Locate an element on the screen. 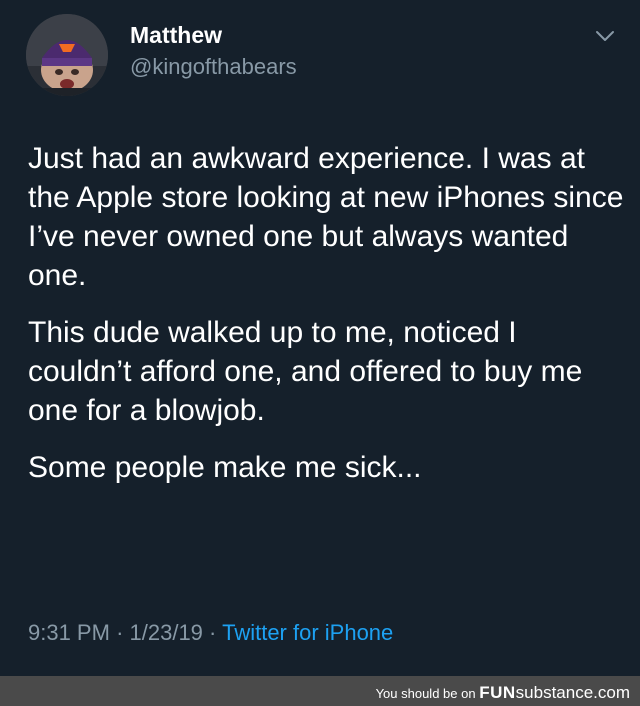 The image size is (640, 706). tweet-meta: 9:31 PM · 1/23/19 · Twitter for iPhone is located at coordinates (210, 633).